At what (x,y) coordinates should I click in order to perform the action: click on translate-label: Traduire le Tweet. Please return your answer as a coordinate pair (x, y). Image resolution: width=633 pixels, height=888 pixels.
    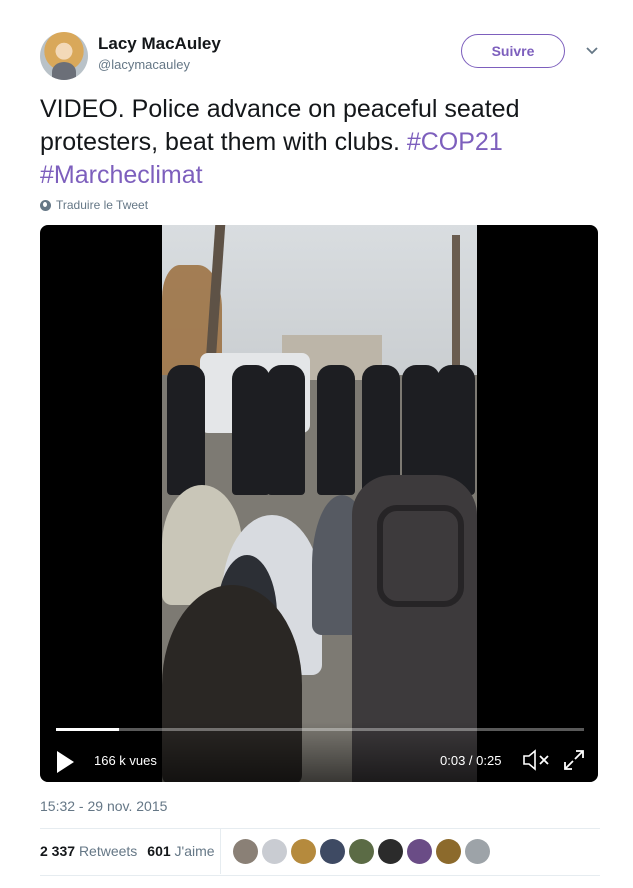
    Looking at the image, I should click on (102, 205).